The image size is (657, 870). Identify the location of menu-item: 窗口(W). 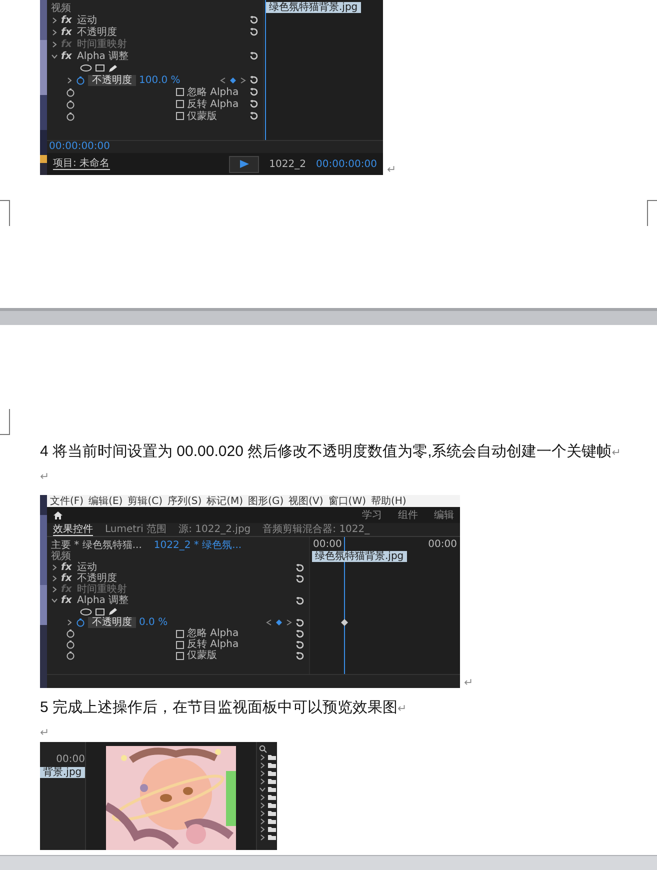
(347, 501).